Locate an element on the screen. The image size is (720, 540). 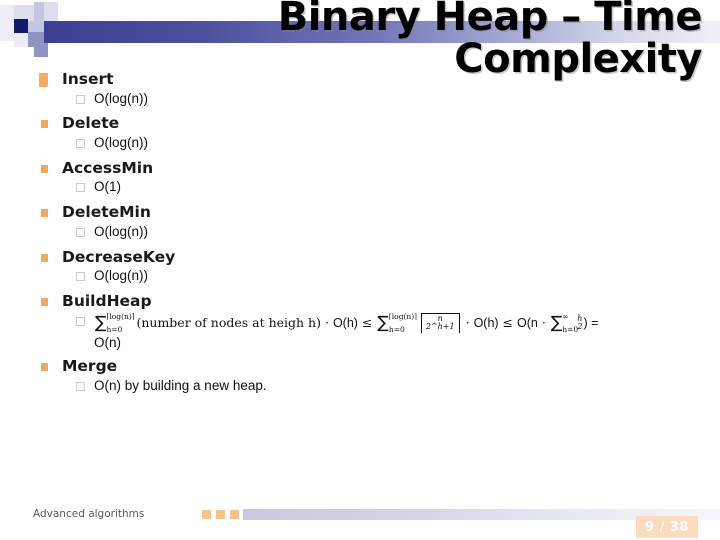
page-title: Binary Heap – Time Complexity is located at coordinates (442, 40).